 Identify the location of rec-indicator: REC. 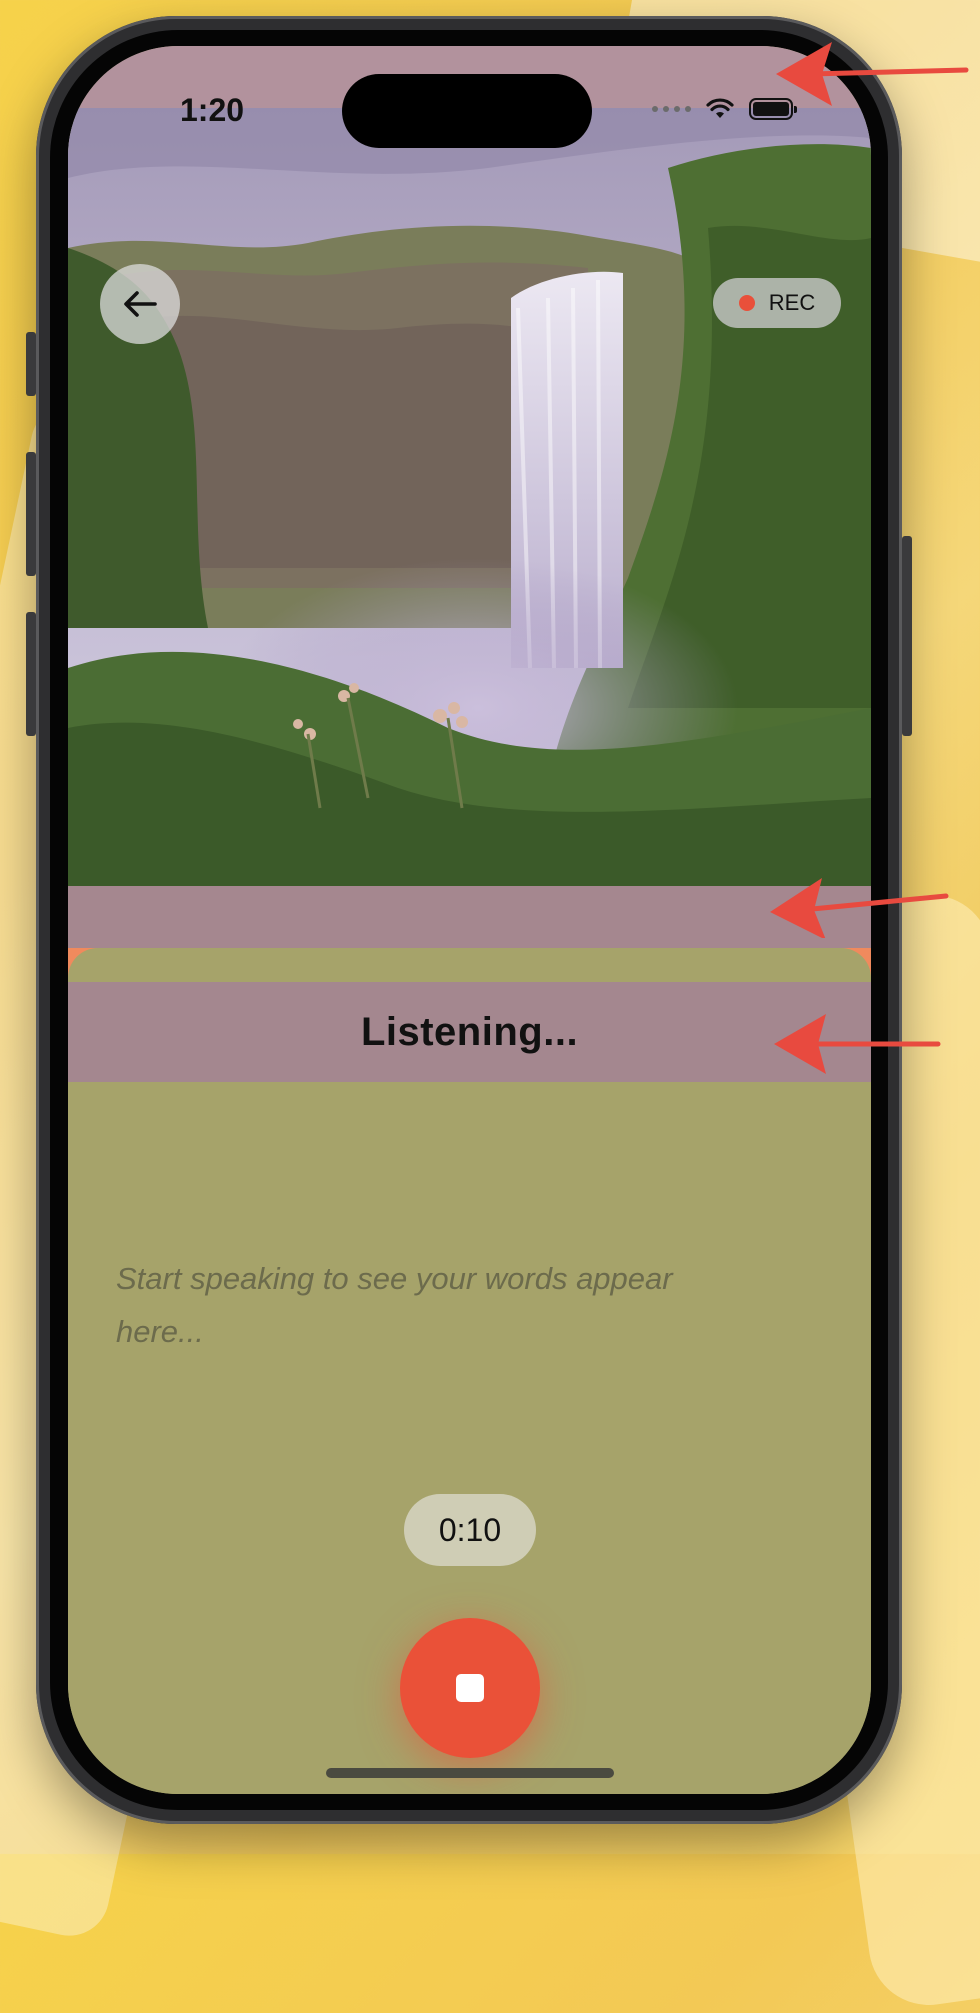
(777, 303).